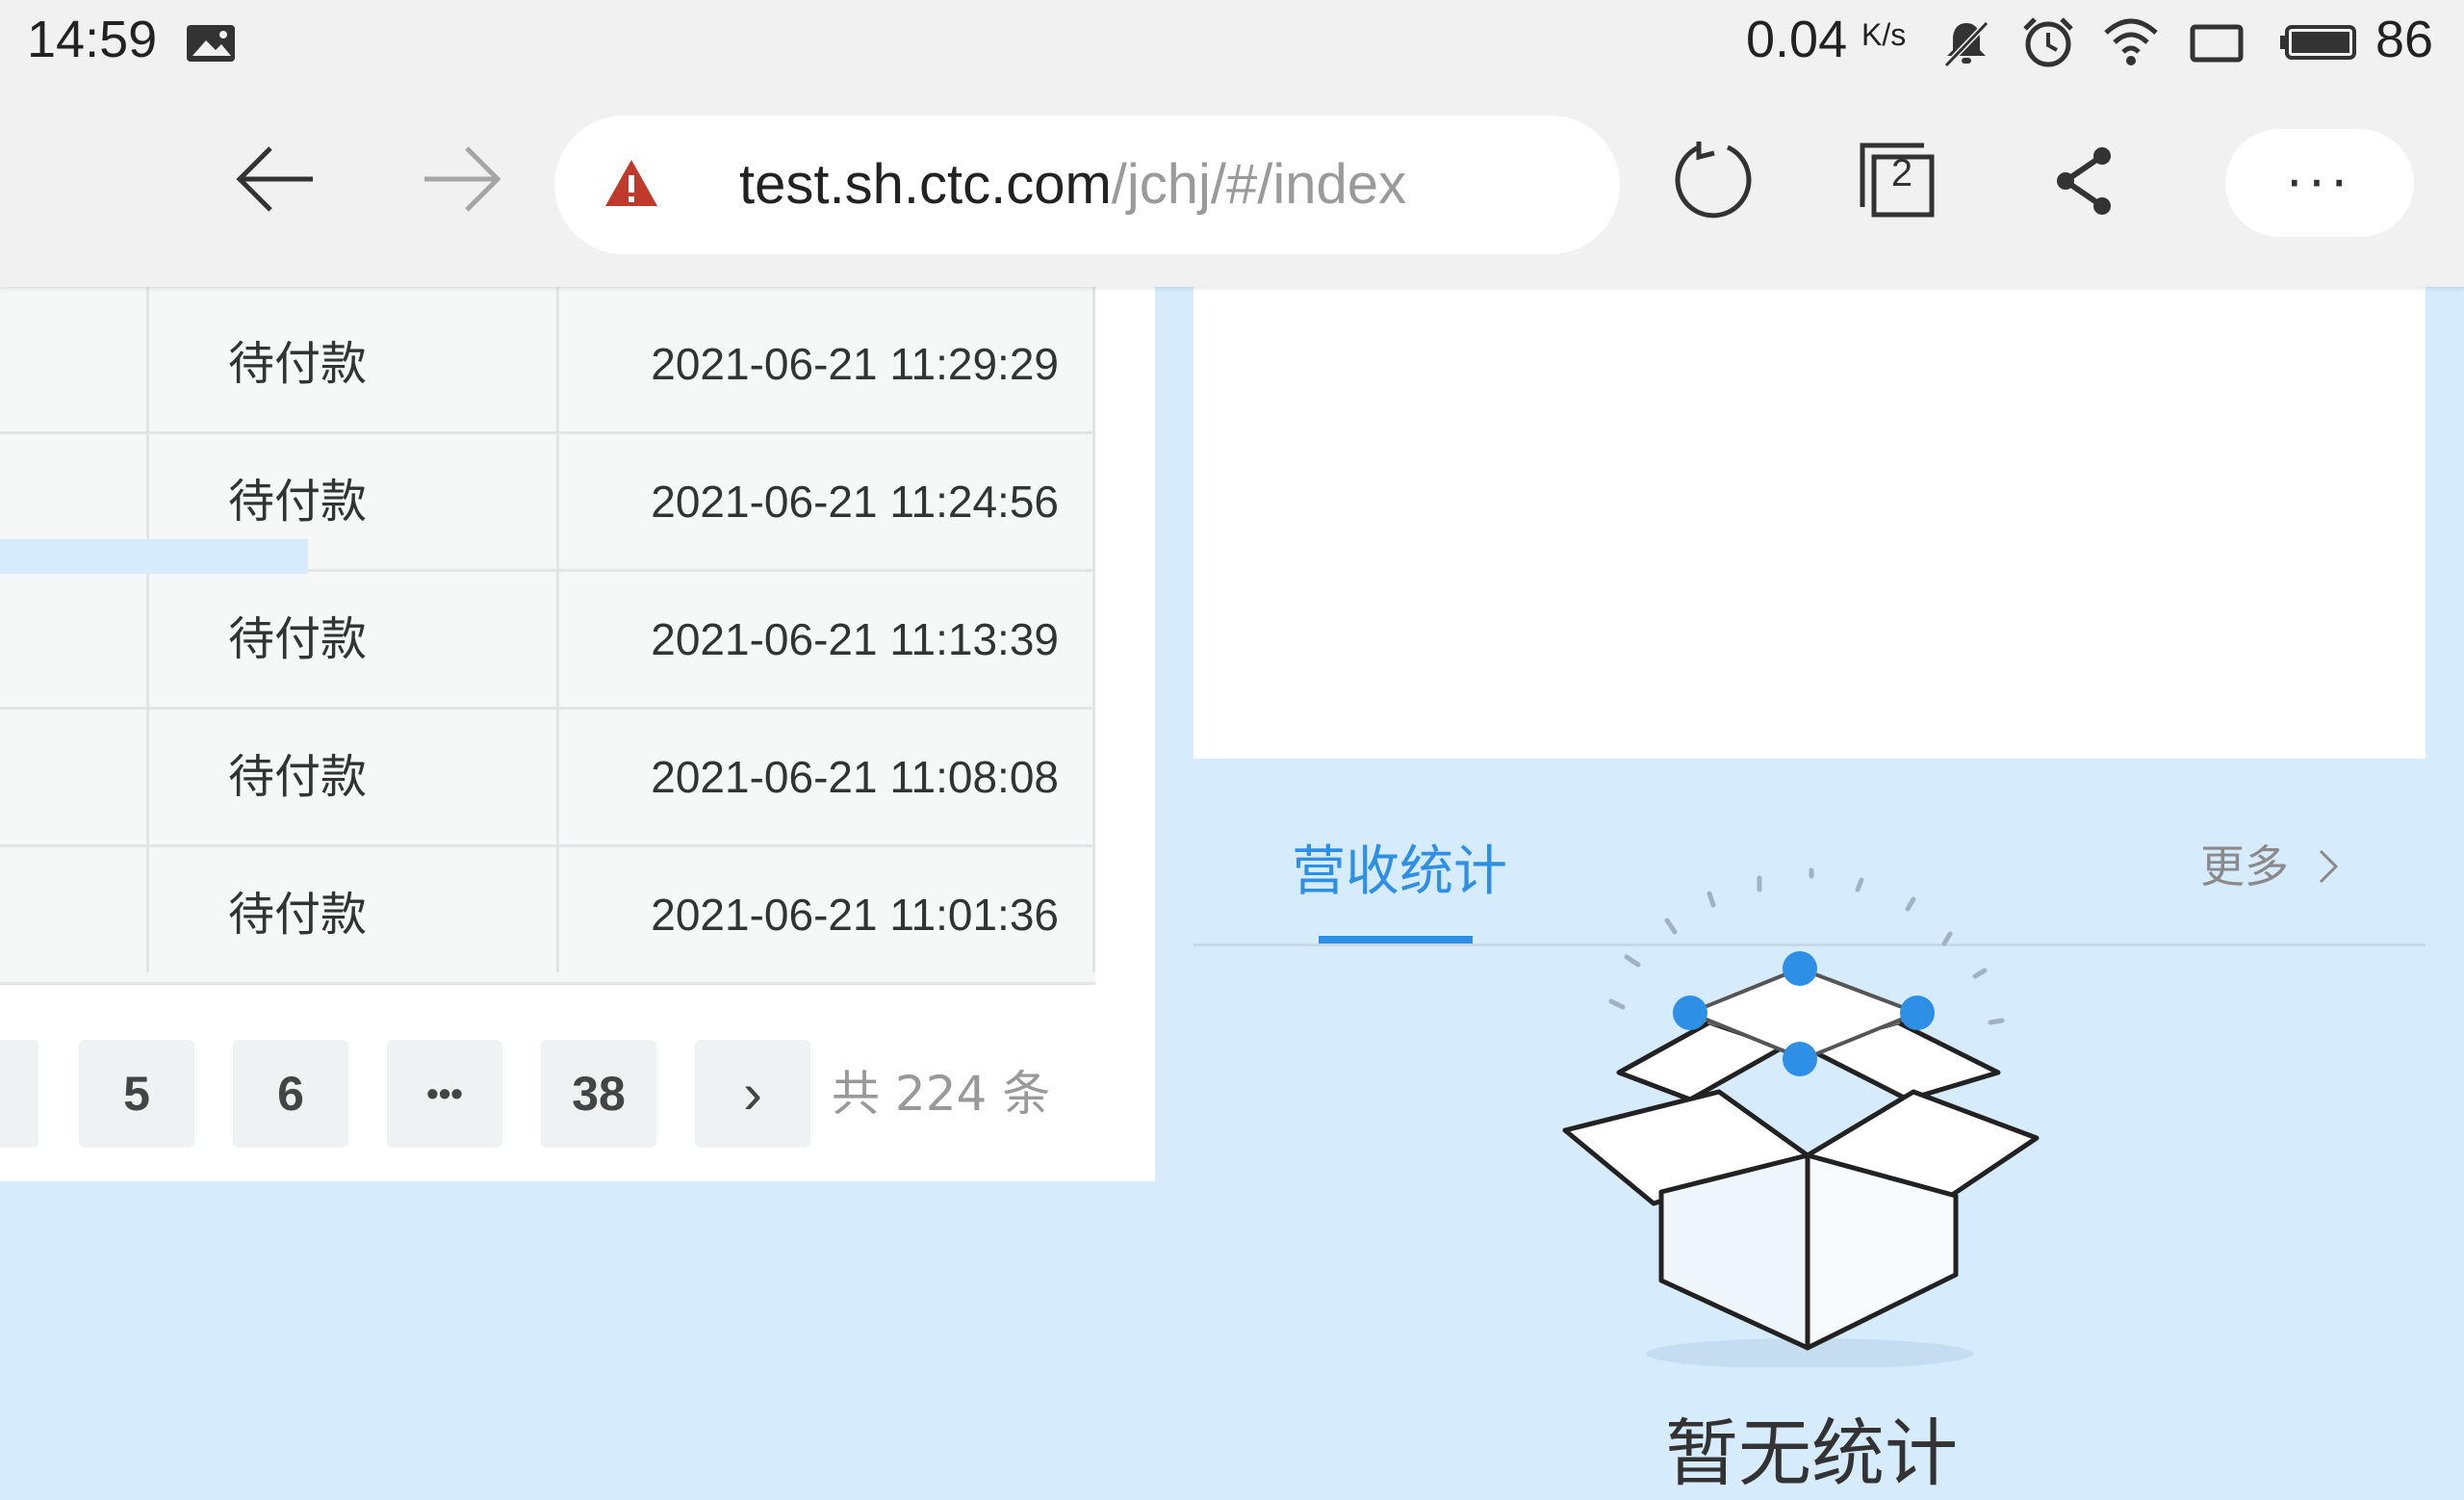 Image resolution: width=2464 pixels, height=1500 pixels. What do you see at coordinates (2328, 866) in the screenshot?
I see `chevron-right-icon` at bounding box center [2328, 866].